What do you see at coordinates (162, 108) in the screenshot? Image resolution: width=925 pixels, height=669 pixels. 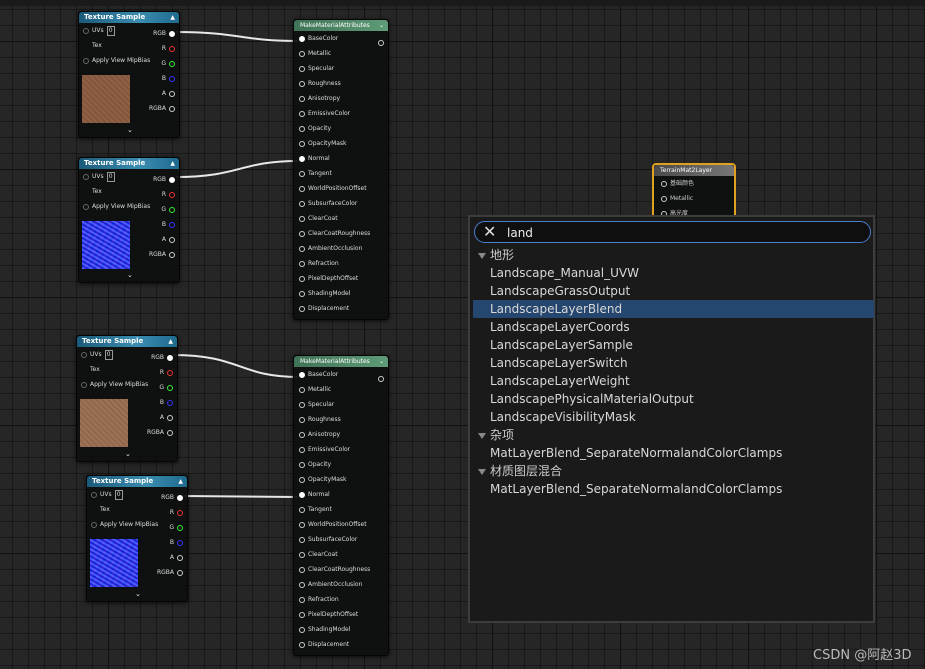 I see `output-rgba: RGBA` at bounding box center [162, 108].